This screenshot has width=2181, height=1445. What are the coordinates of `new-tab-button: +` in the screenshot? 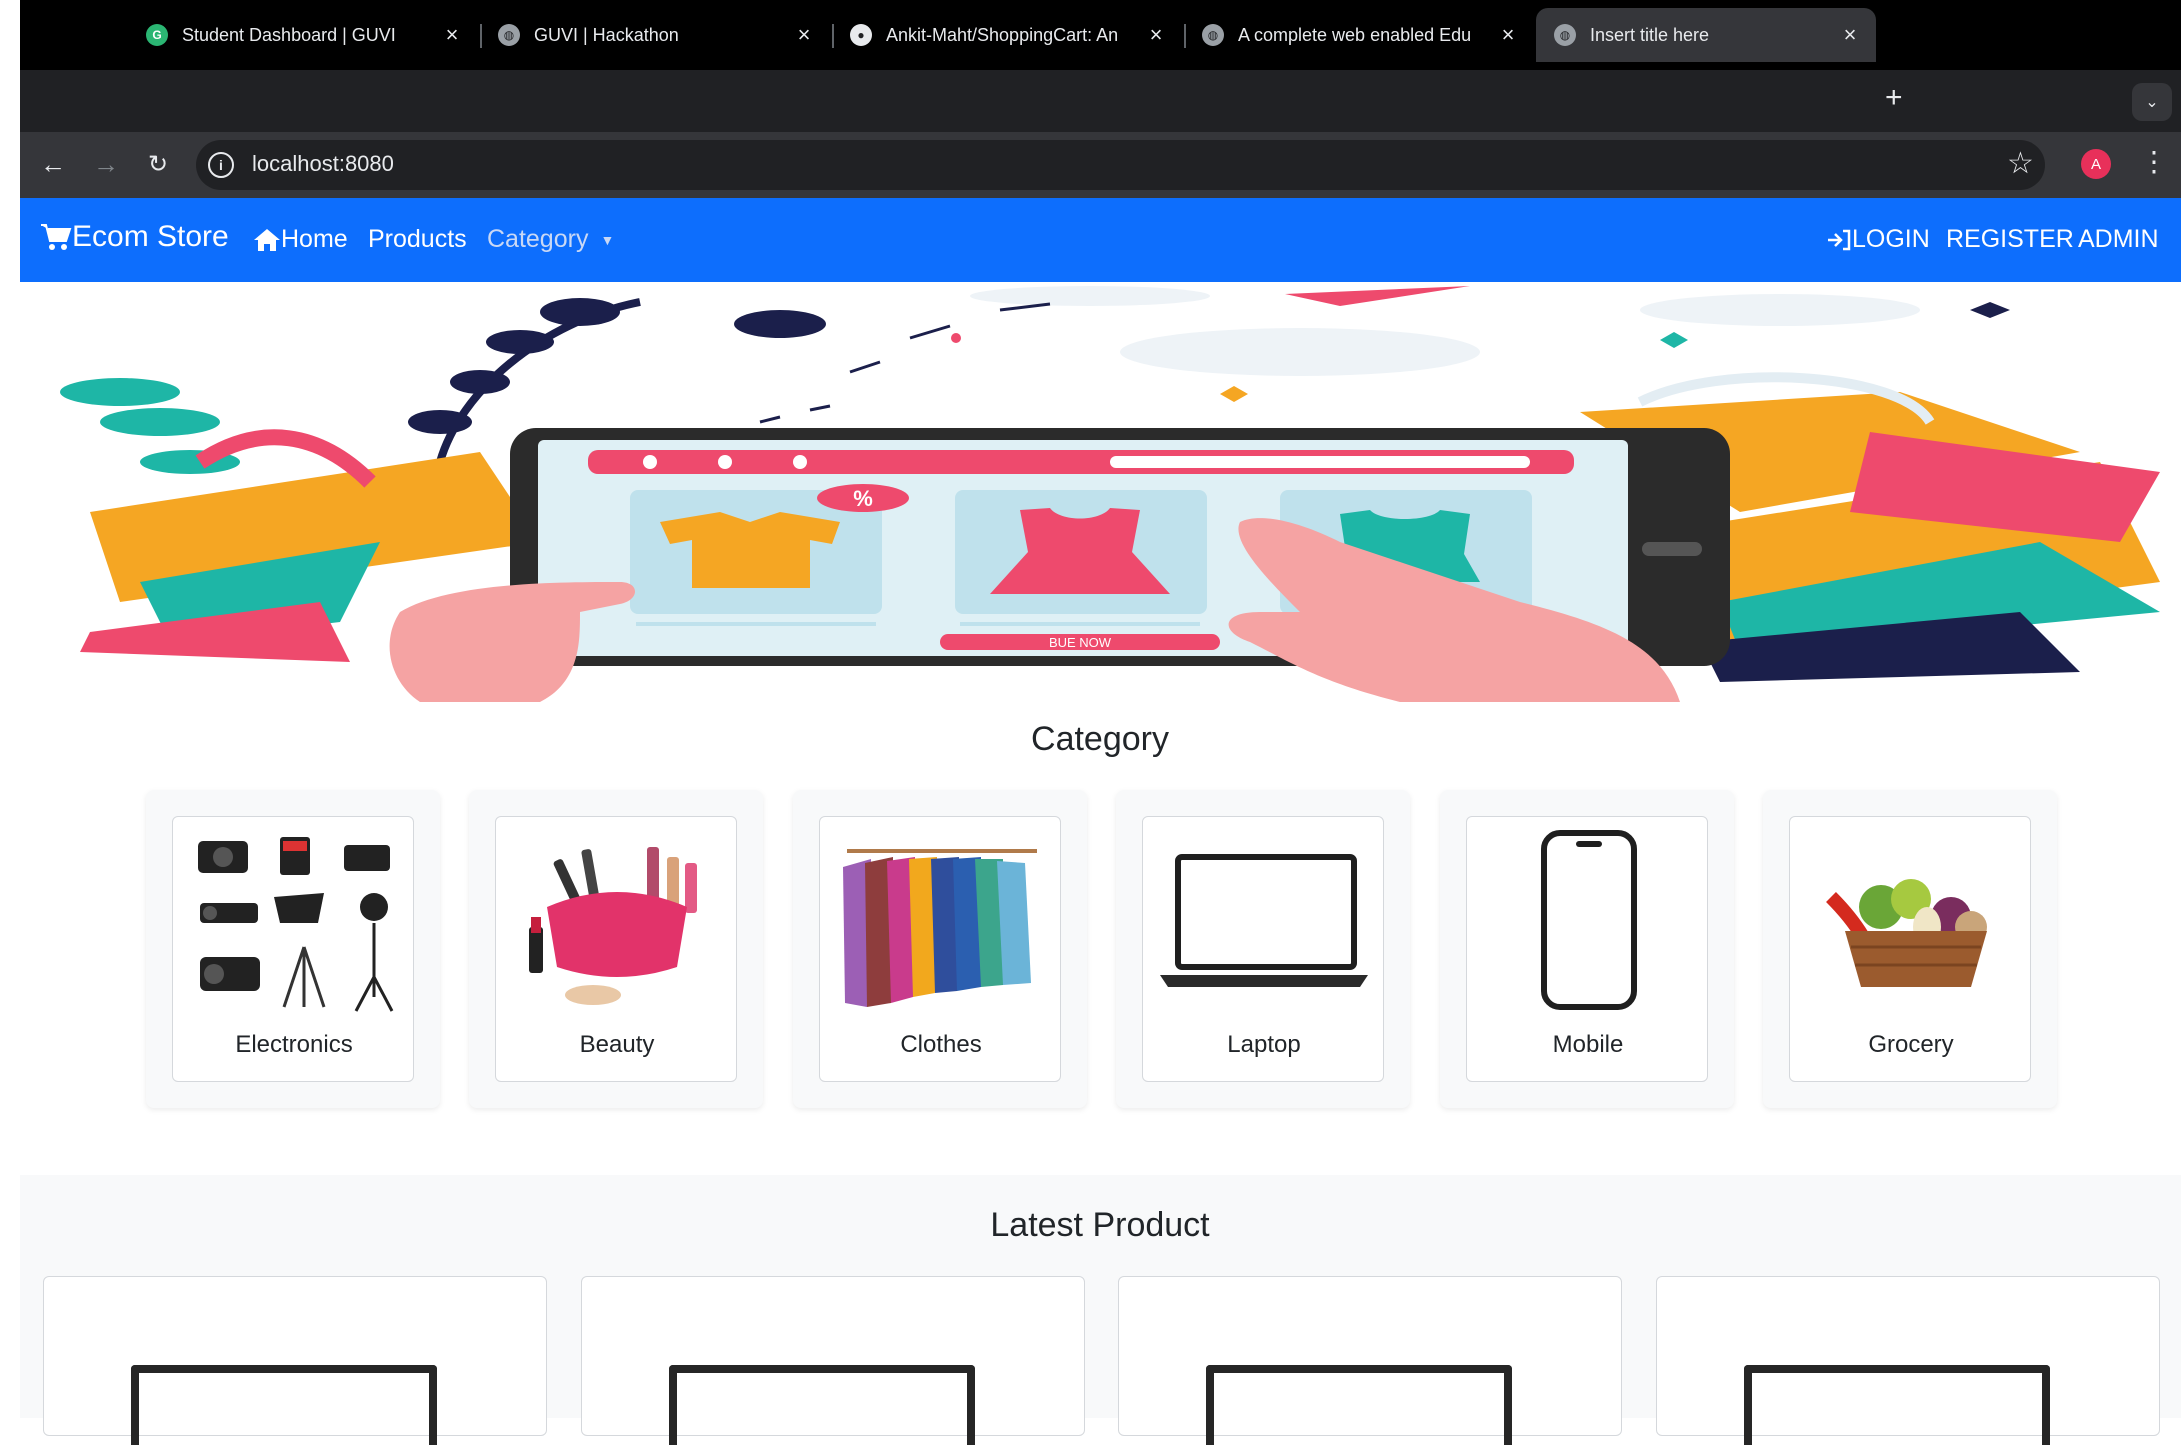 It's located at (1894, 98).